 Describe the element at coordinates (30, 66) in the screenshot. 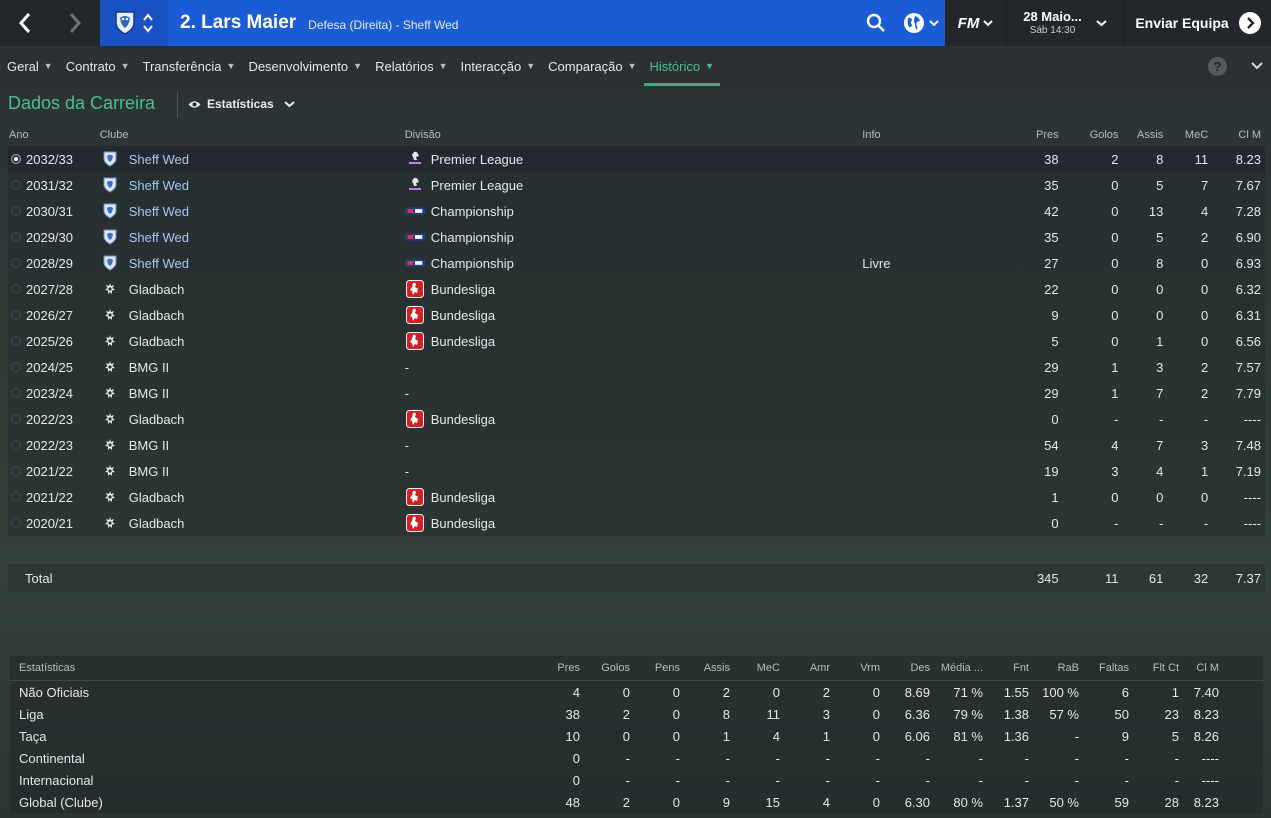

I see `tab-geral: Geral ▼` at that location.